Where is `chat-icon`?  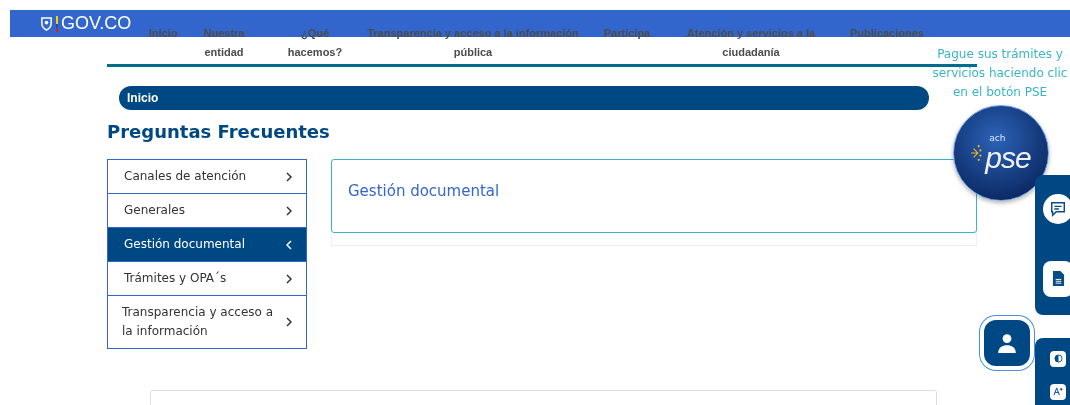 chat-icon is located at coordinates (1058, 208).